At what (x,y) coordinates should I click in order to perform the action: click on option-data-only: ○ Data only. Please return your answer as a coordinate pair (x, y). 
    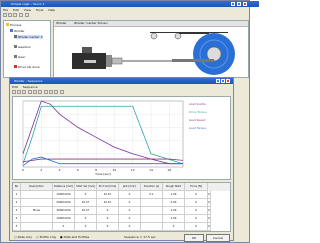
    Looking at the image, I should click on (23, 237).